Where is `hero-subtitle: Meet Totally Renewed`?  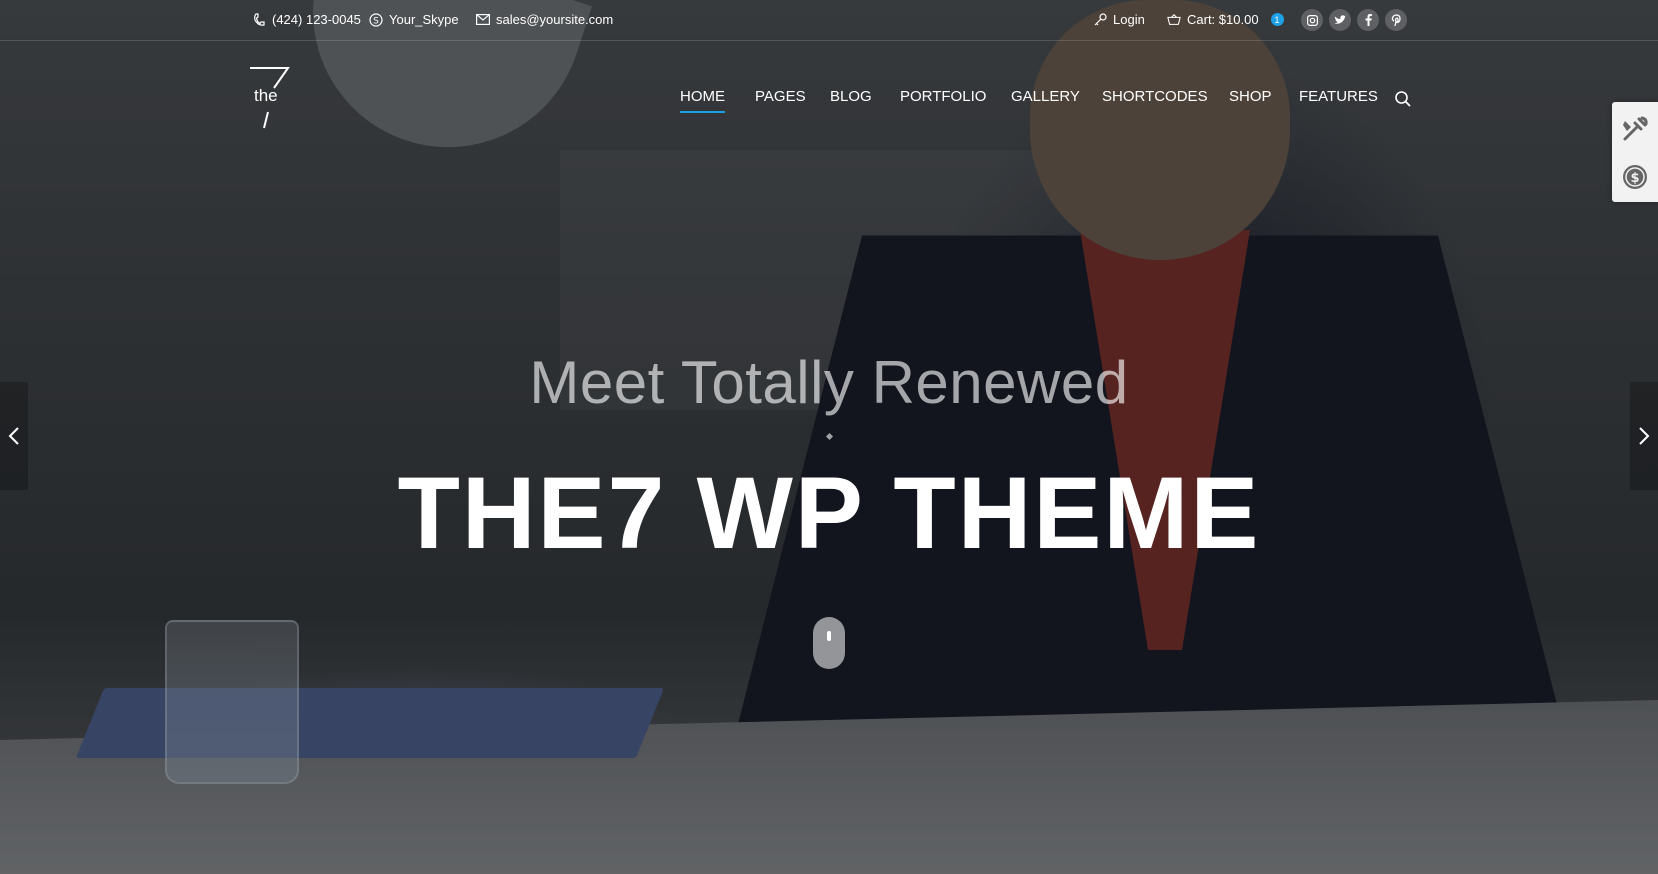 hero-subtitle: Meet Totally Renewed is located at coordinates (829, 382).